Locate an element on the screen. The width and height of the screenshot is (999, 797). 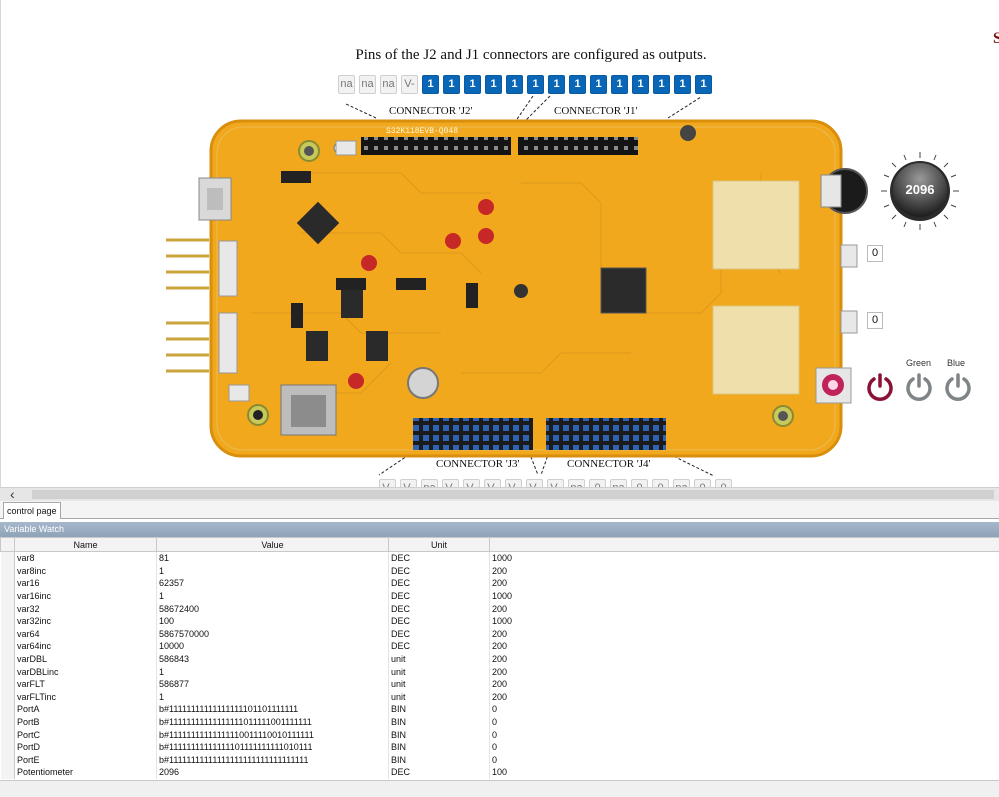
cell-name: PortB is located at coordinates (86, 722).